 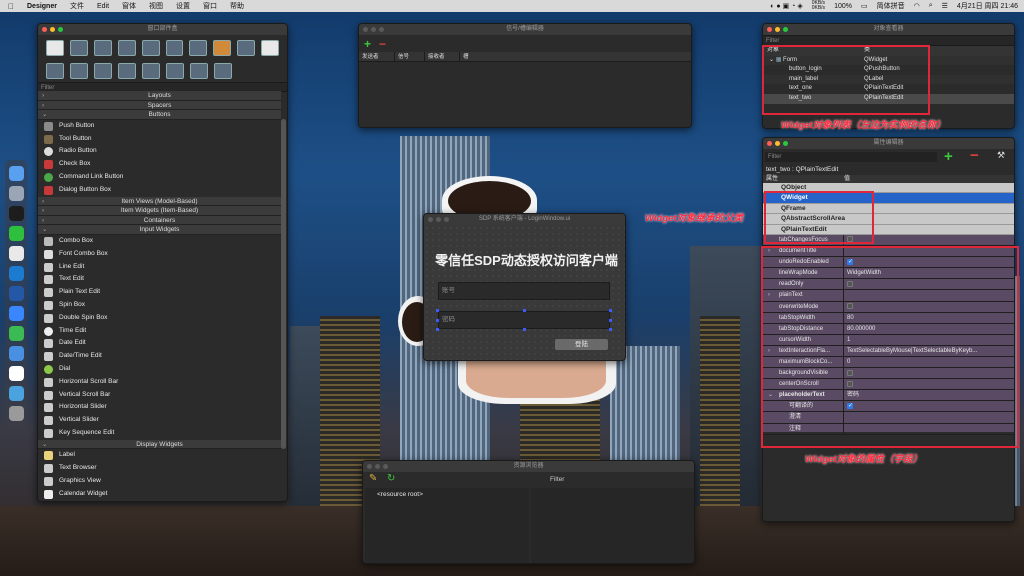 What do you see at coordinates (78, 47) in the screenshot?
I see `open-form-icon` at bounding box center [78, 47].